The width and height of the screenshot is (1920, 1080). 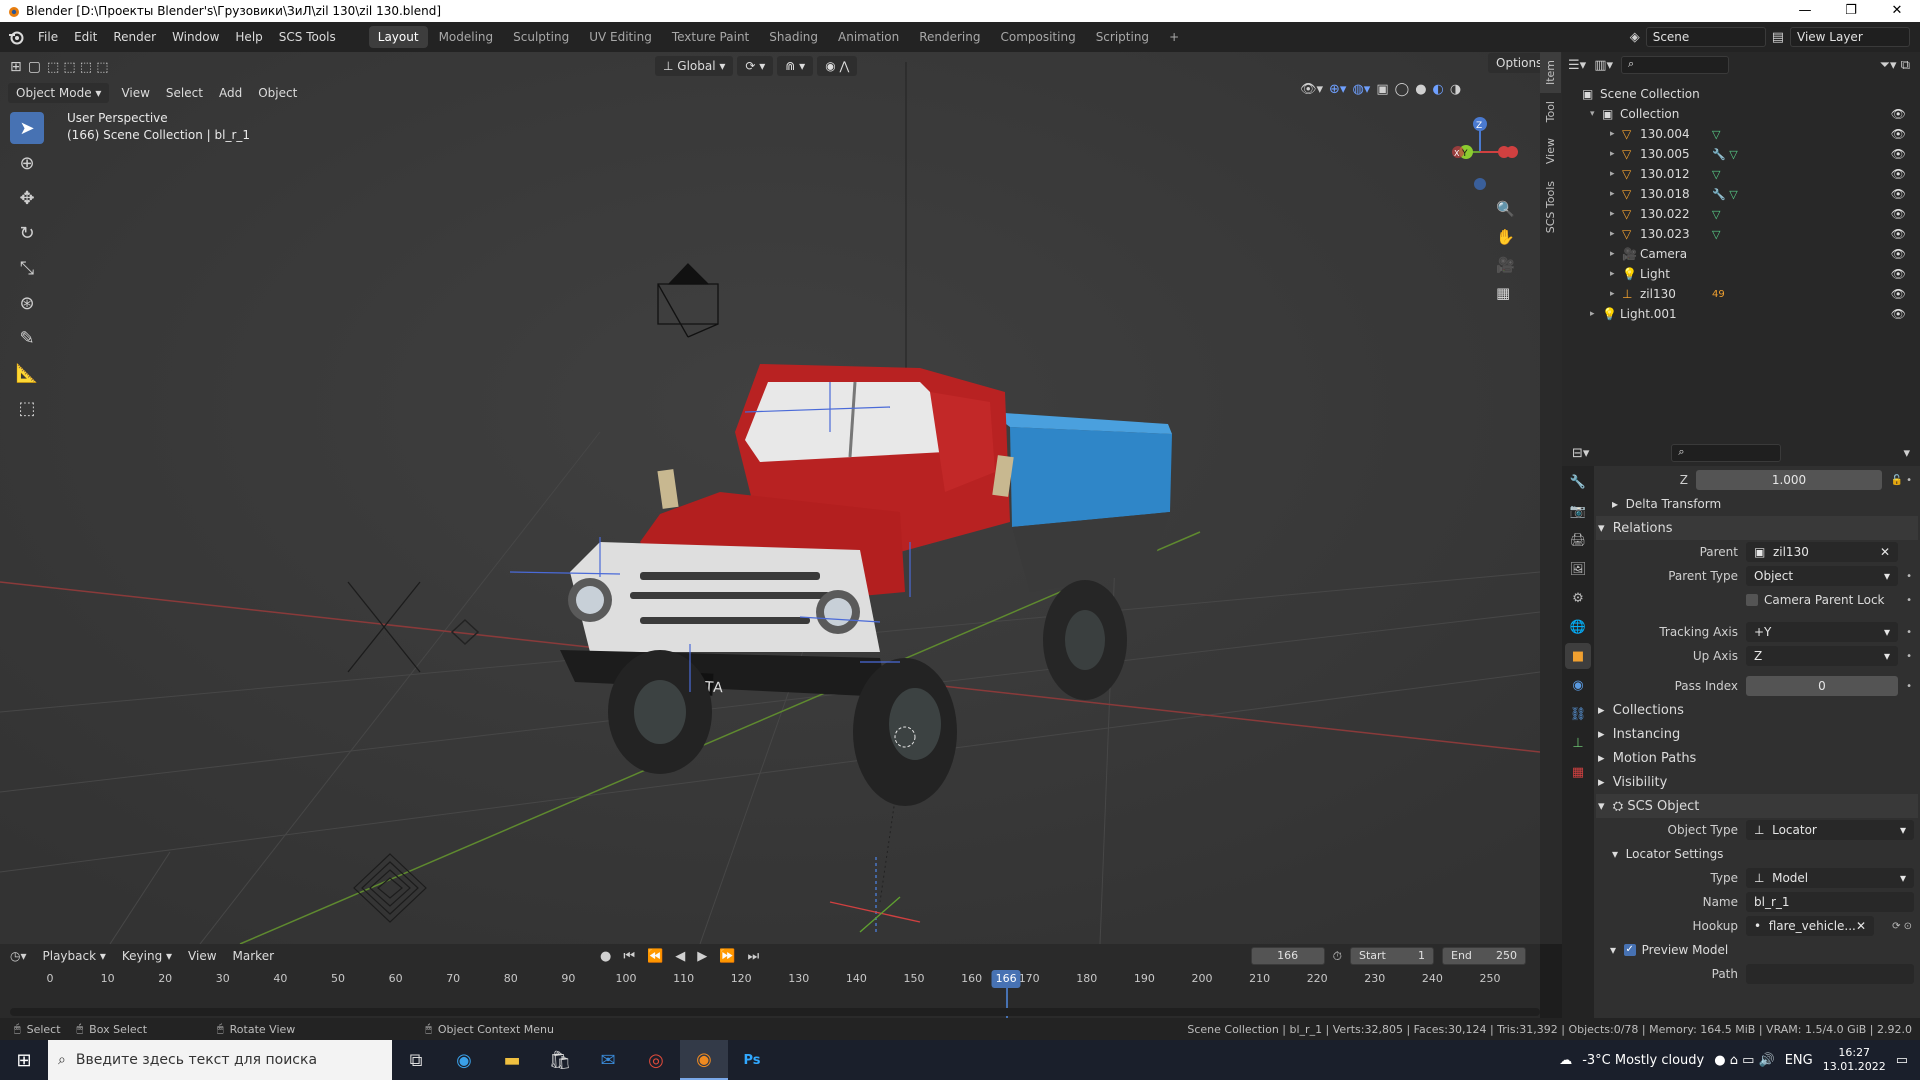 What do you see at coordinates (1830, 830) in the screenshot?
I see `object-type-select: ⊥ Locator ▾` at bounding box center [1830, 830].